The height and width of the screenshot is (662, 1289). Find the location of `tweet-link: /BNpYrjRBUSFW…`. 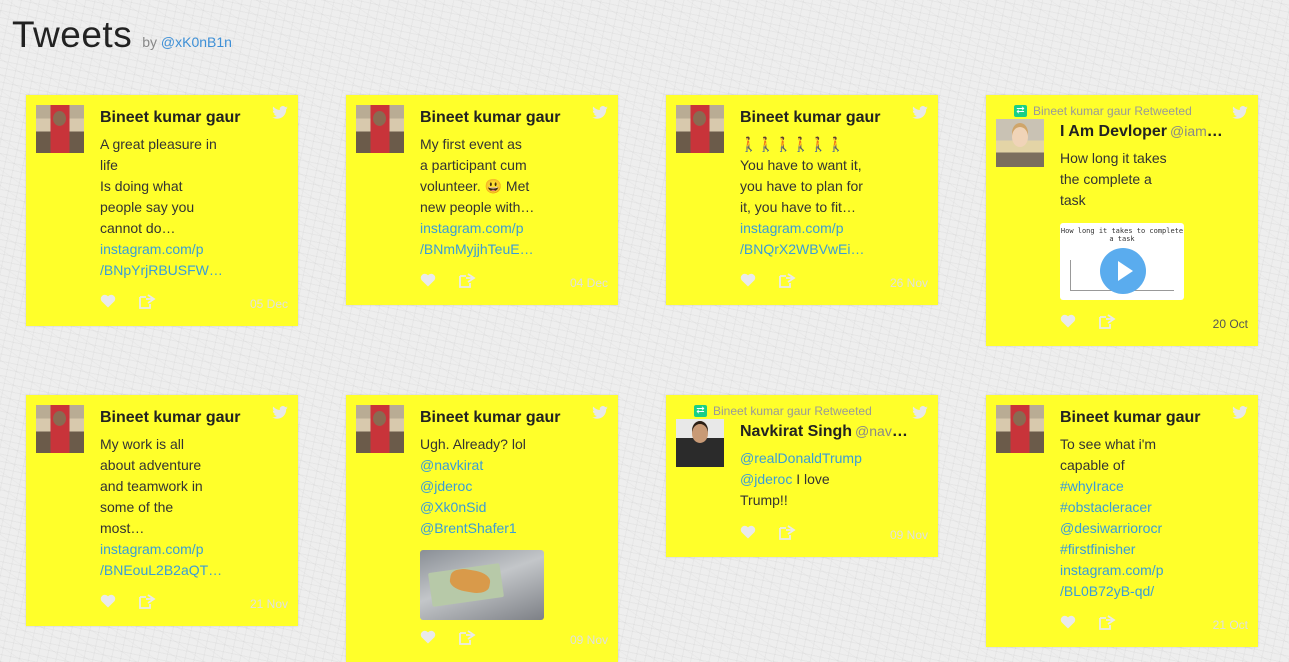

tweet-link: /BNpYrjRBUSFW… is located at coordinates (166, 270).